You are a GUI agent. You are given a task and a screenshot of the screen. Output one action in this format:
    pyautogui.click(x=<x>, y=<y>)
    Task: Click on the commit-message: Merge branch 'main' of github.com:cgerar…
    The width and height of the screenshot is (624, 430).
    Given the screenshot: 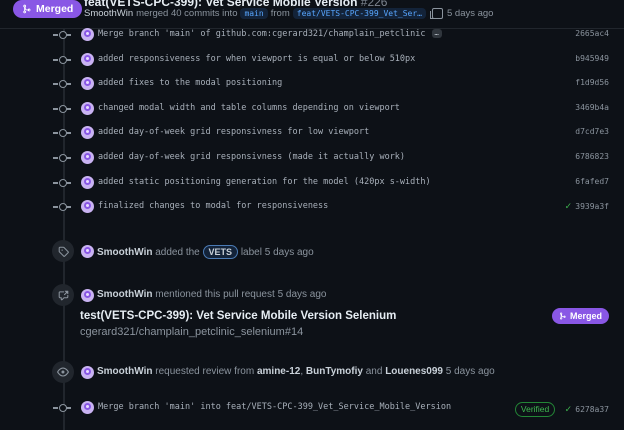 What is the action you would take?
    pyautogui.click(x=270, y=34)
    